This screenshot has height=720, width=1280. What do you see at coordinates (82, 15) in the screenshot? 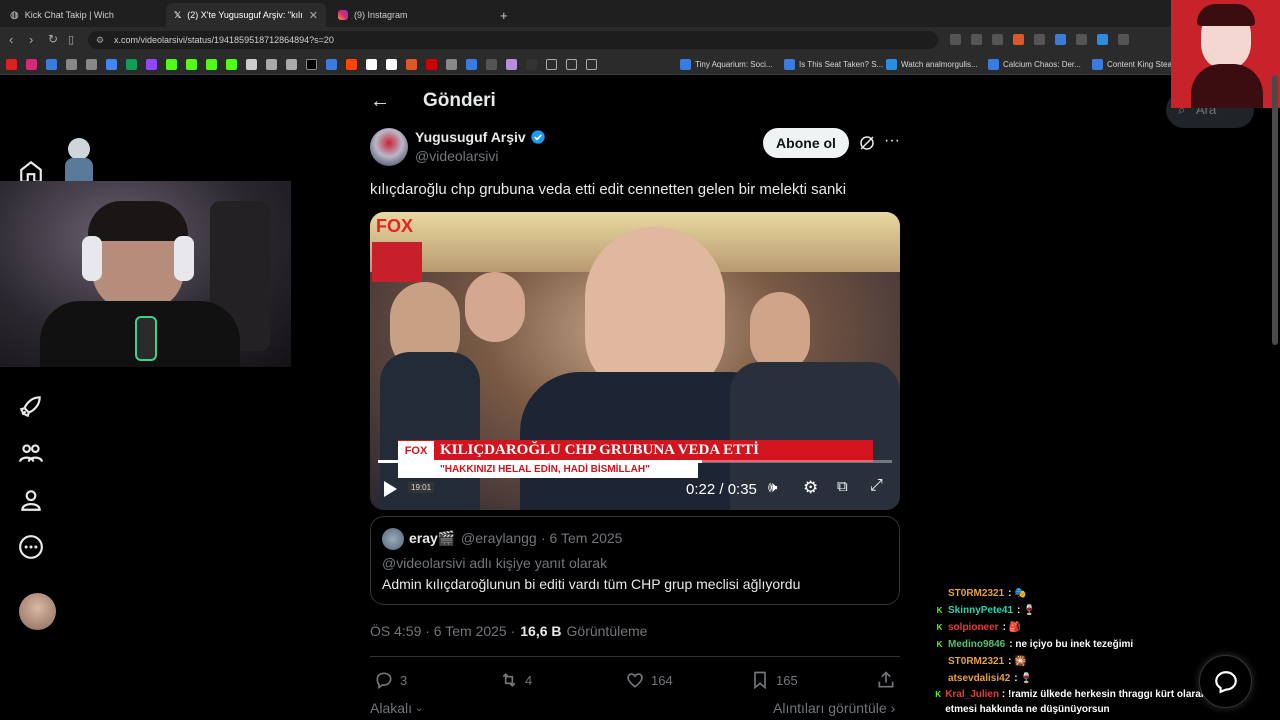
I see `browser-tab: ◍ Kick Chat Takip | Wich` at bounding box center [82, 15].